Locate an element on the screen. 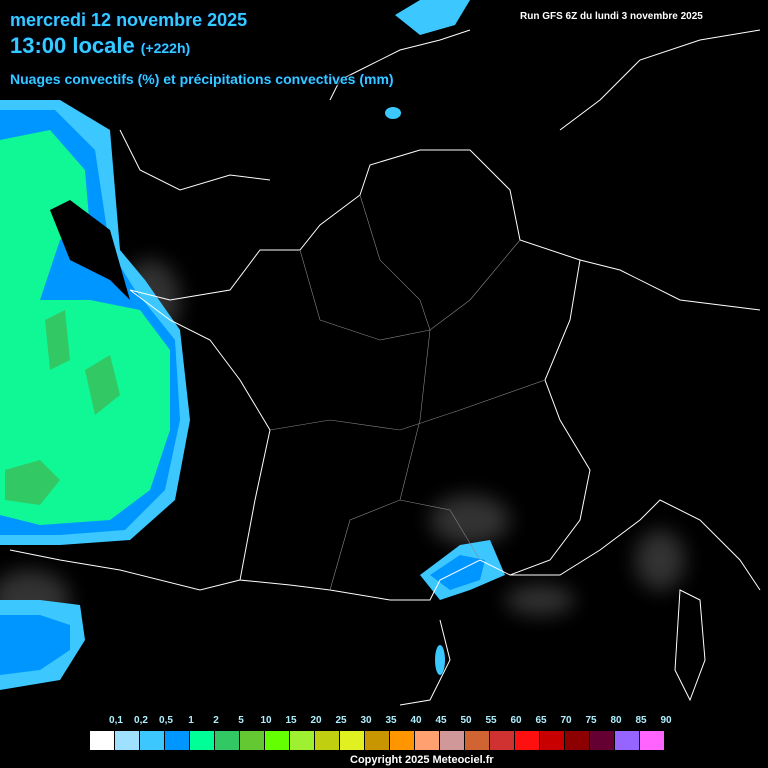 The image size is (768, 768). legend-label: 10 is located at coordinates (266, 720).